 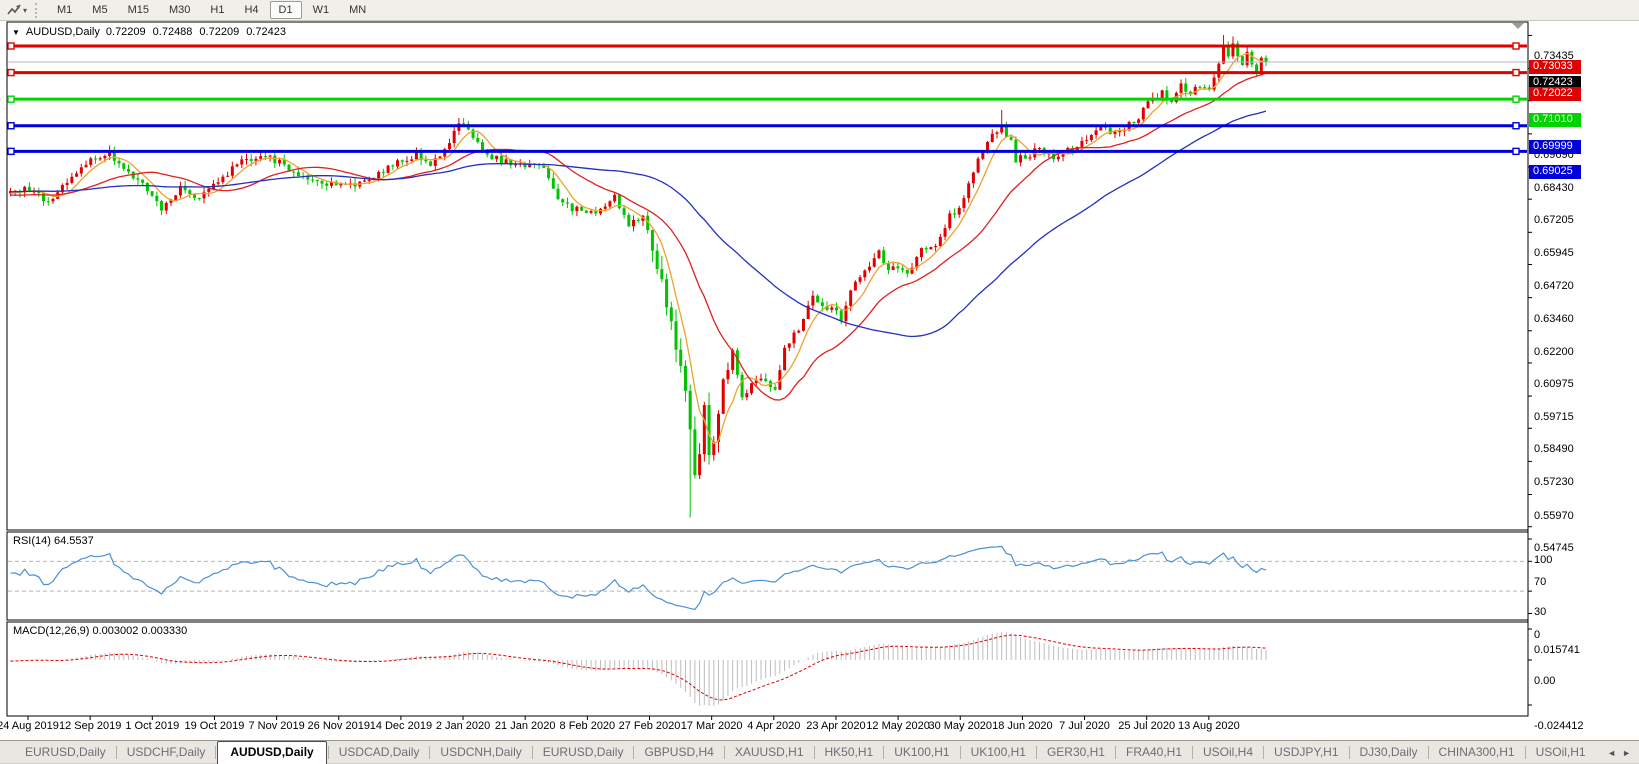 What do you see at coordinates (379, 752) in the screenshot?
I see `symbol-tab-USDCAD-Daily: USDCAD,Daily` at bounding box center [379, 752].